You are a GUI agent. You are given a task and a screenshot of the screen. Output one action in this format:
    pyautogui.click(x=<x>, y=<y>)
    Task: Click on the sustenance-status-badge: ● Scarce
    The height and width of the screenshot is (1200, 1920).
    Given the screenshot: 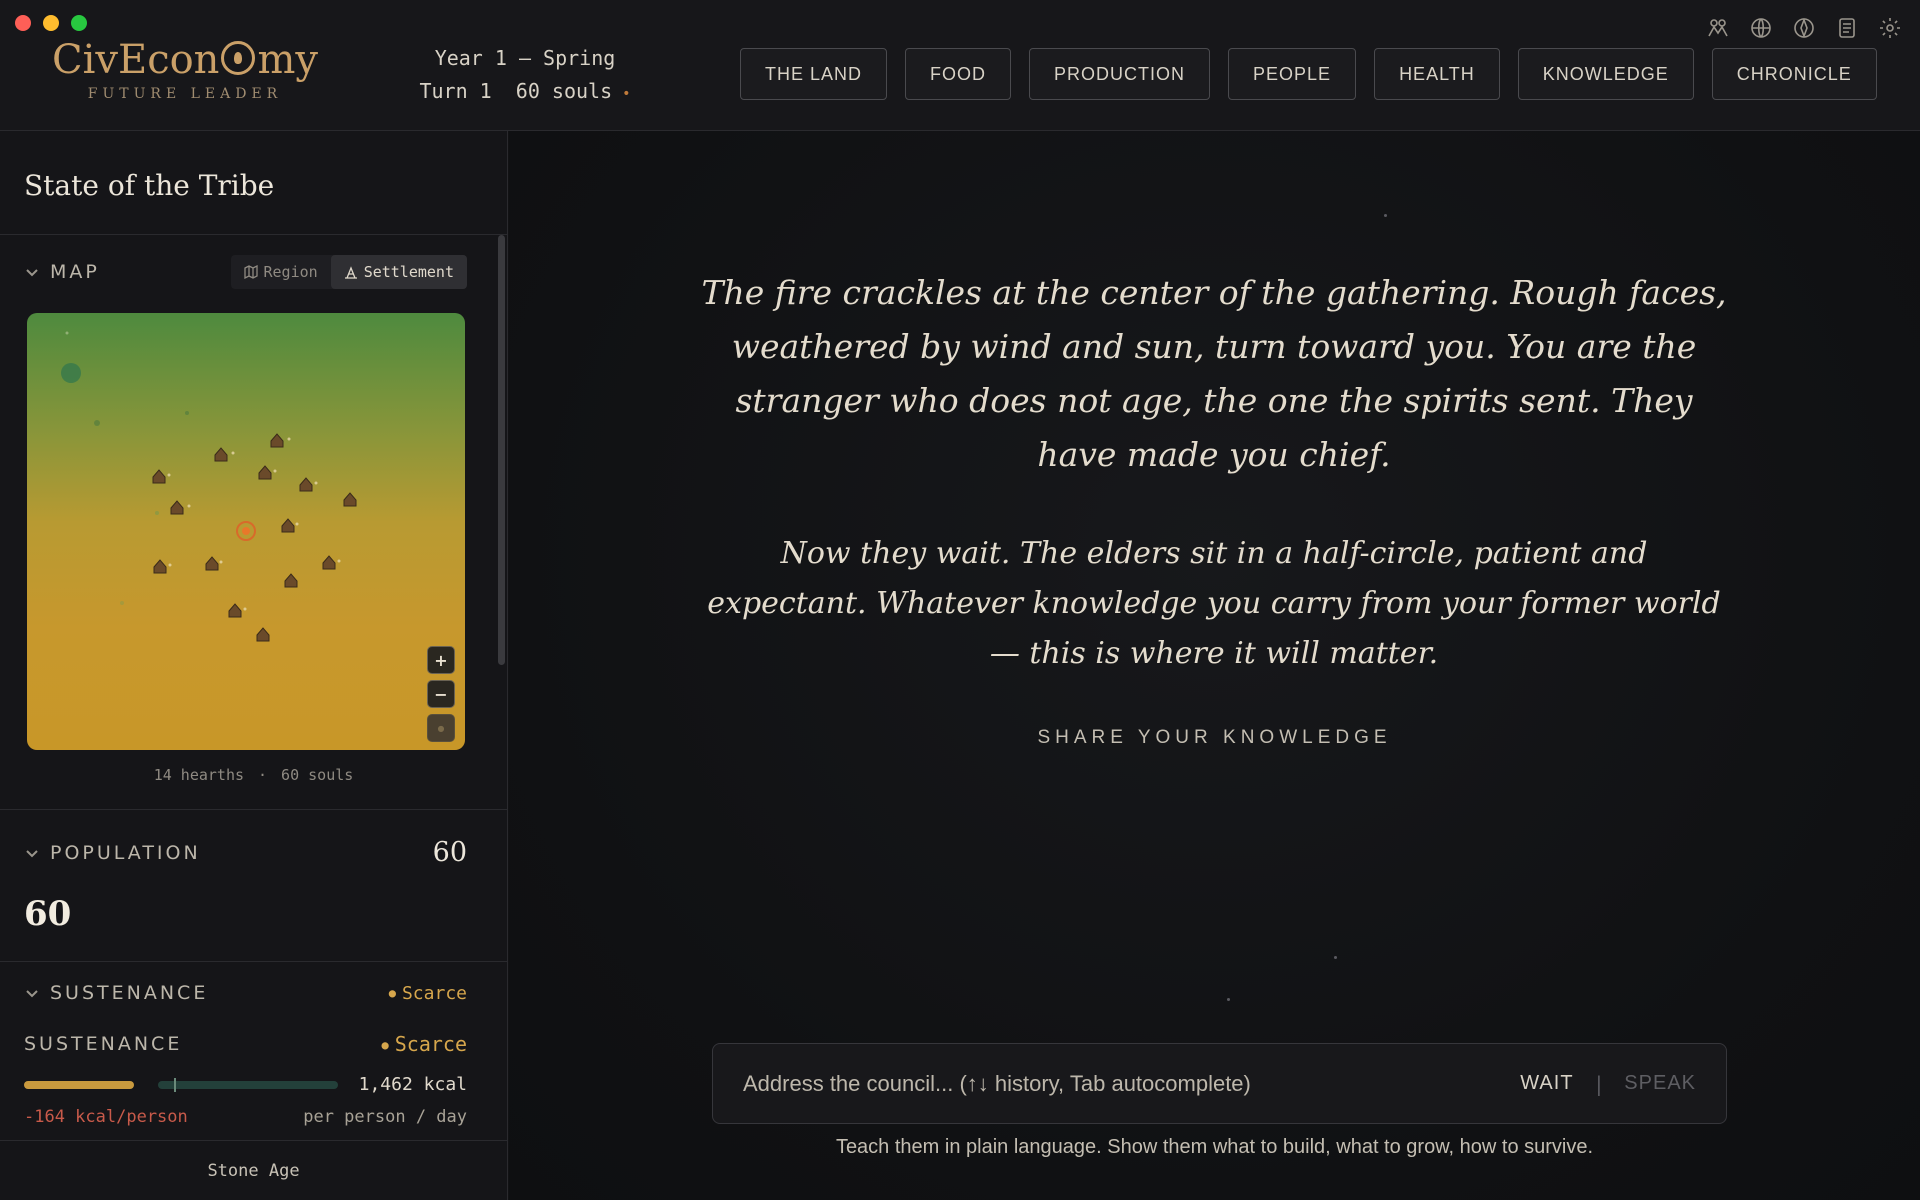 What is the action you would take?
    pyautogui.click(x=428, y=993)
    